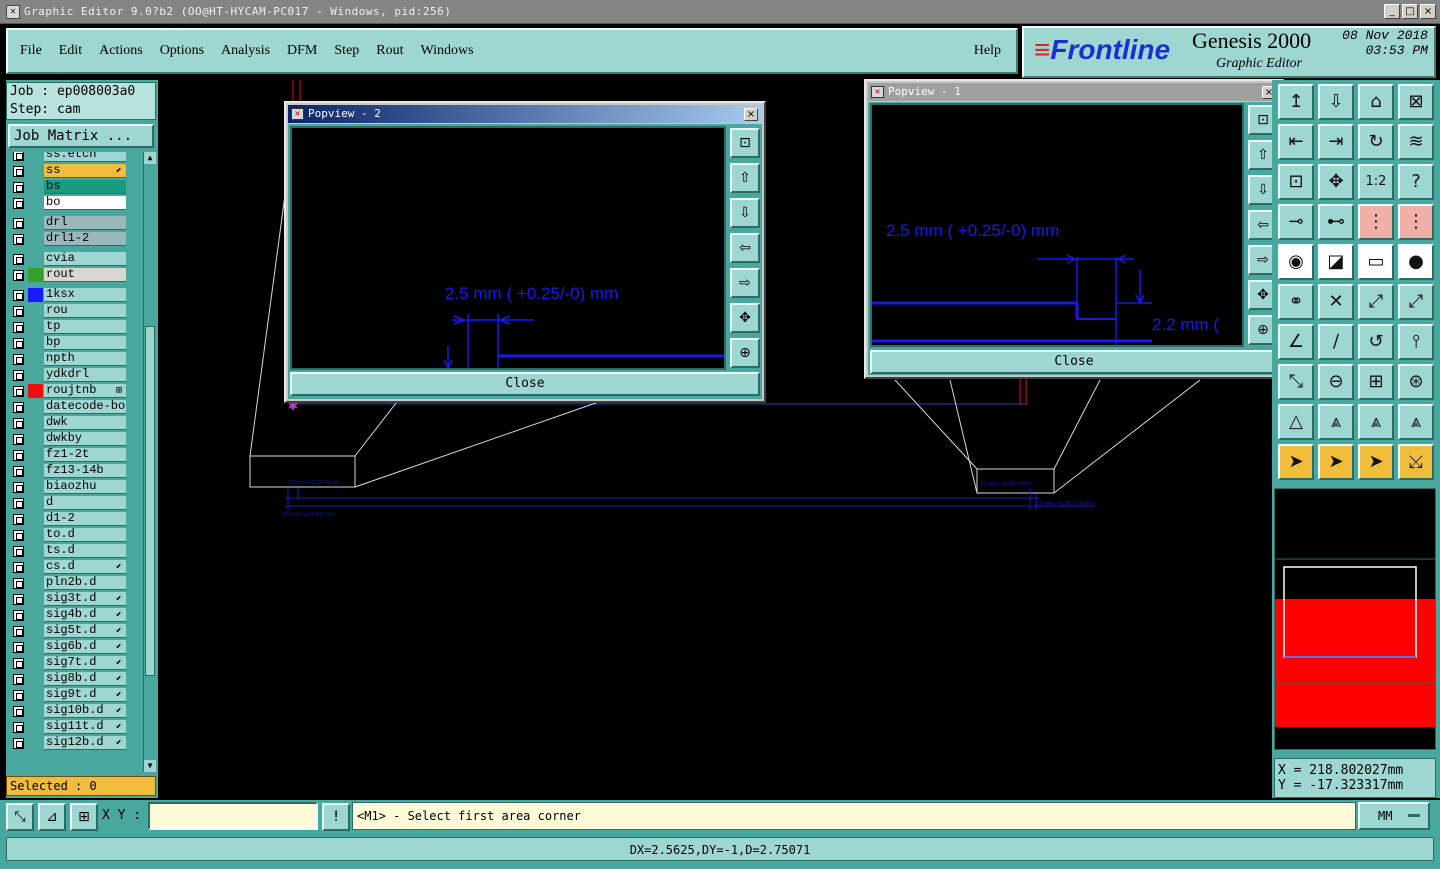 This screenshot has height=869, width=1440. What do you see at coordinates (745, 318) in the screenshot?
I see `popview-2-fit-icon: ✥` at bounding box center [745, 318].